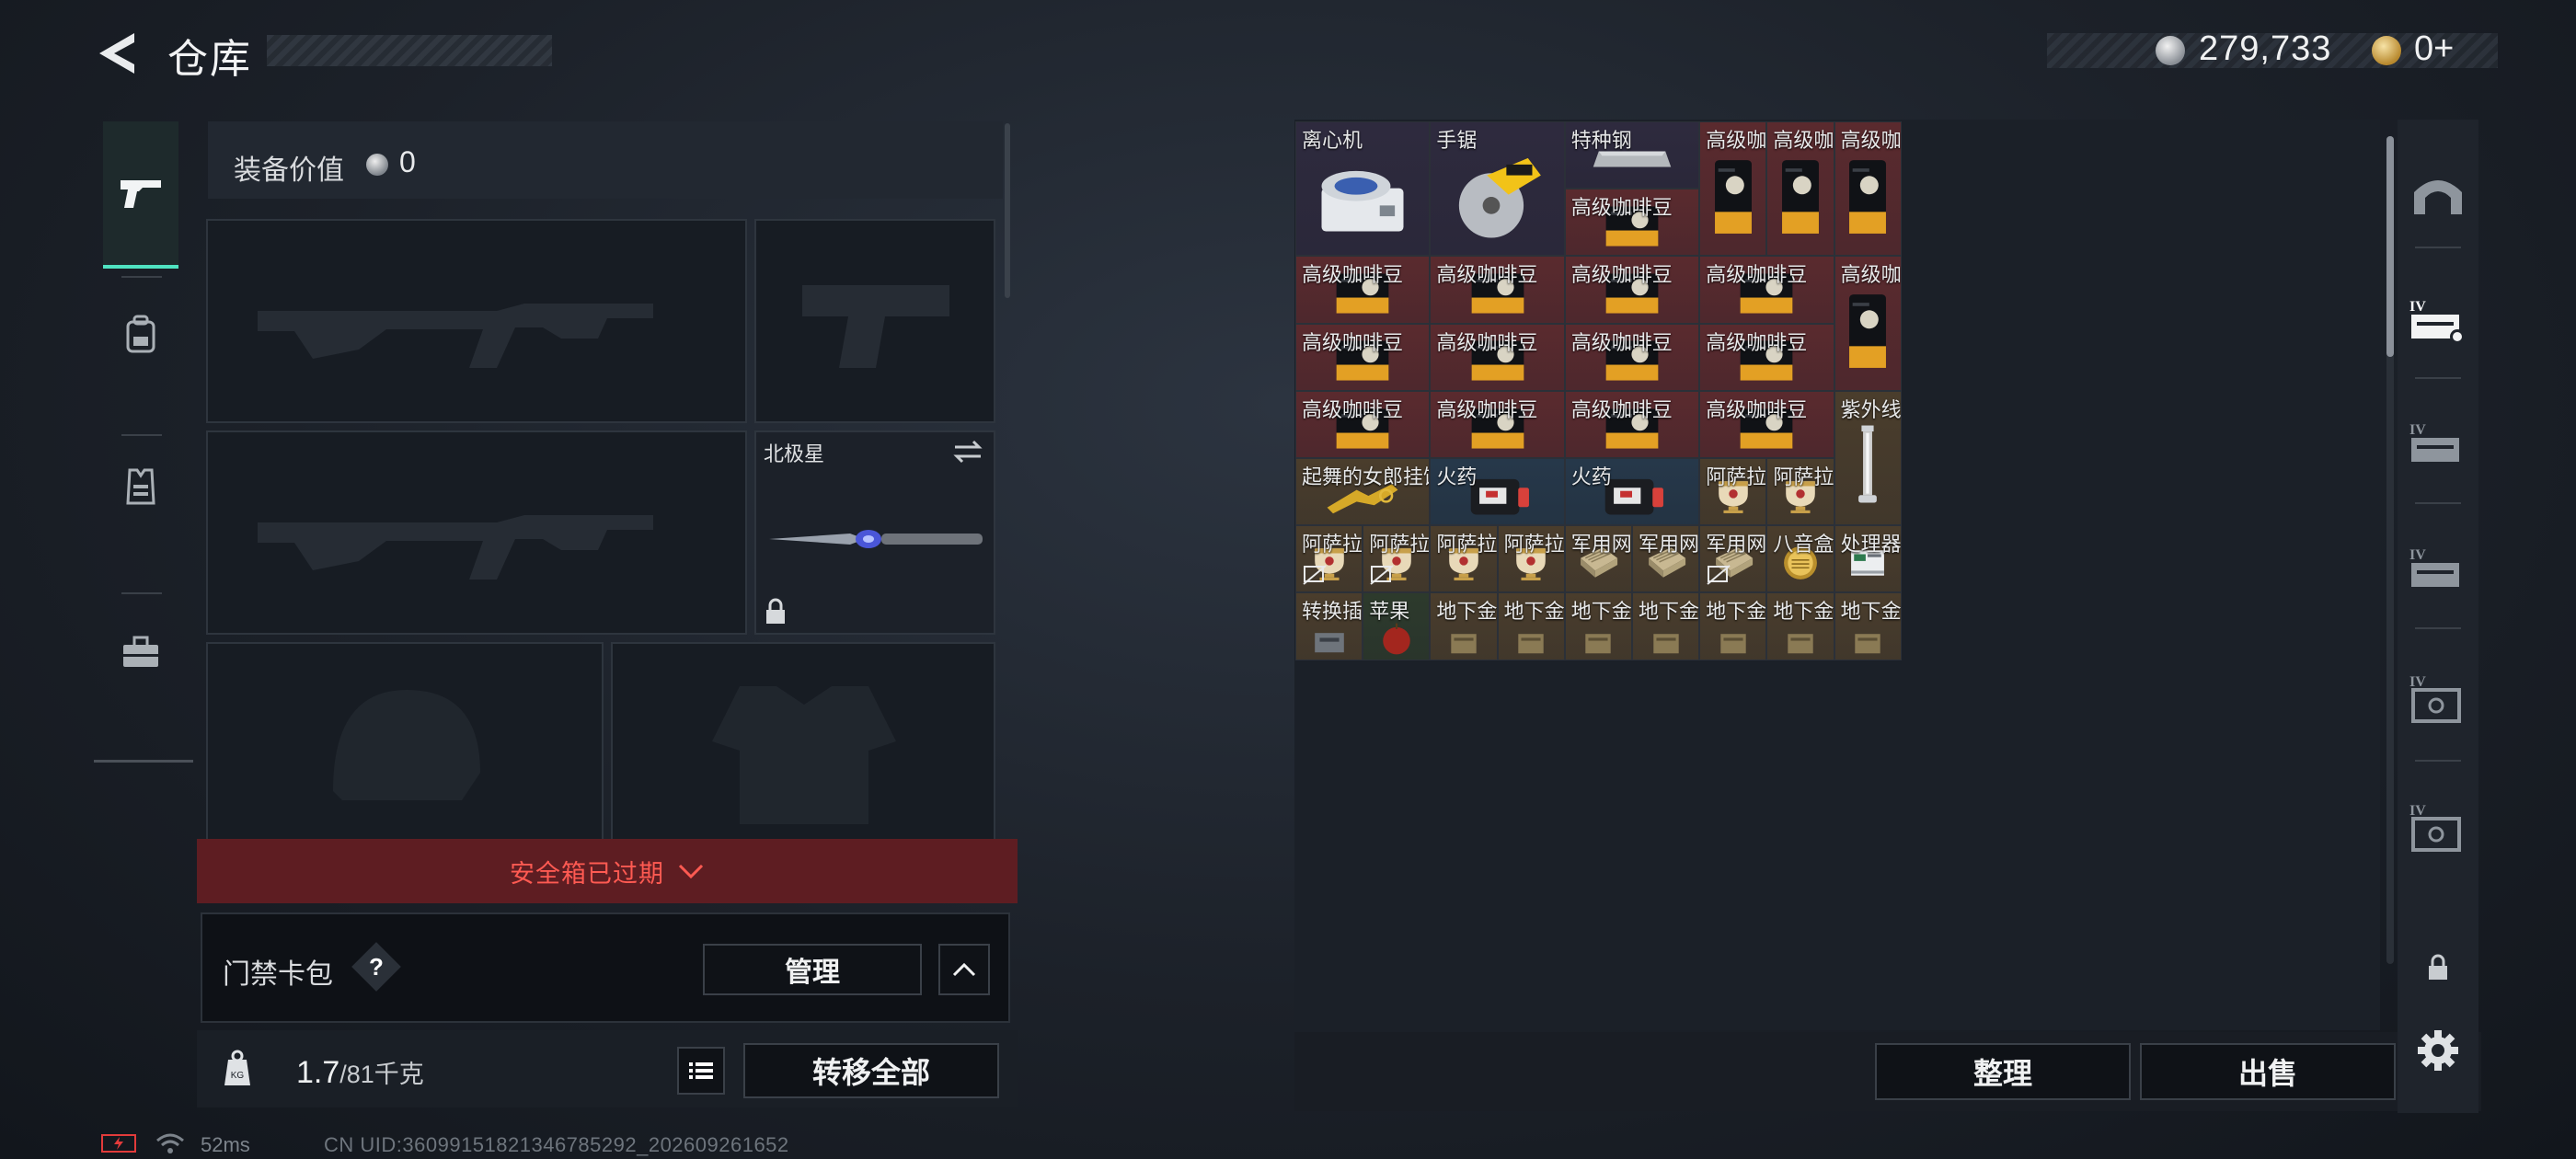 This screenshot has width=2576, height=1159. What do you see at coordinates (1632, 155) in the screenshot?
I see `storage-item: 特种钢` at bounding box center [1632, 155].